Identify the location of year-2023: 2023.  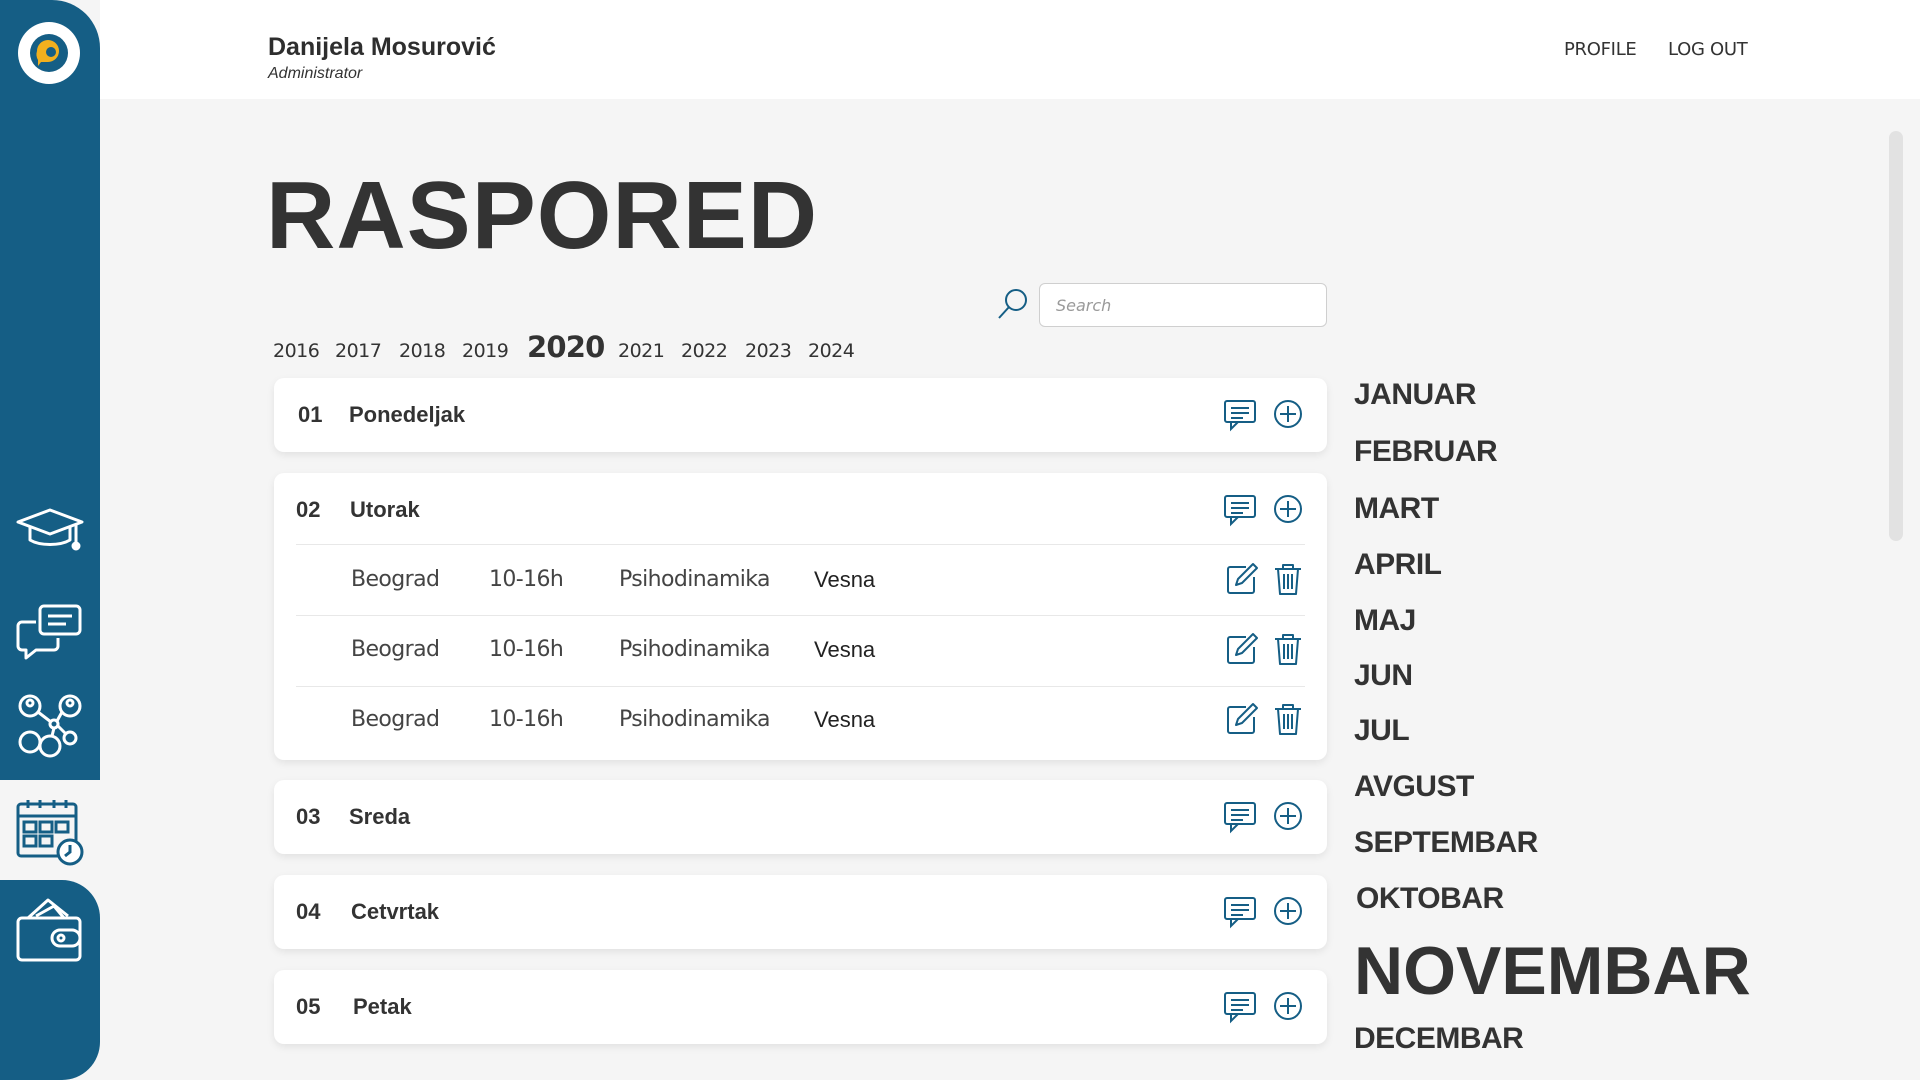
(768, 351).